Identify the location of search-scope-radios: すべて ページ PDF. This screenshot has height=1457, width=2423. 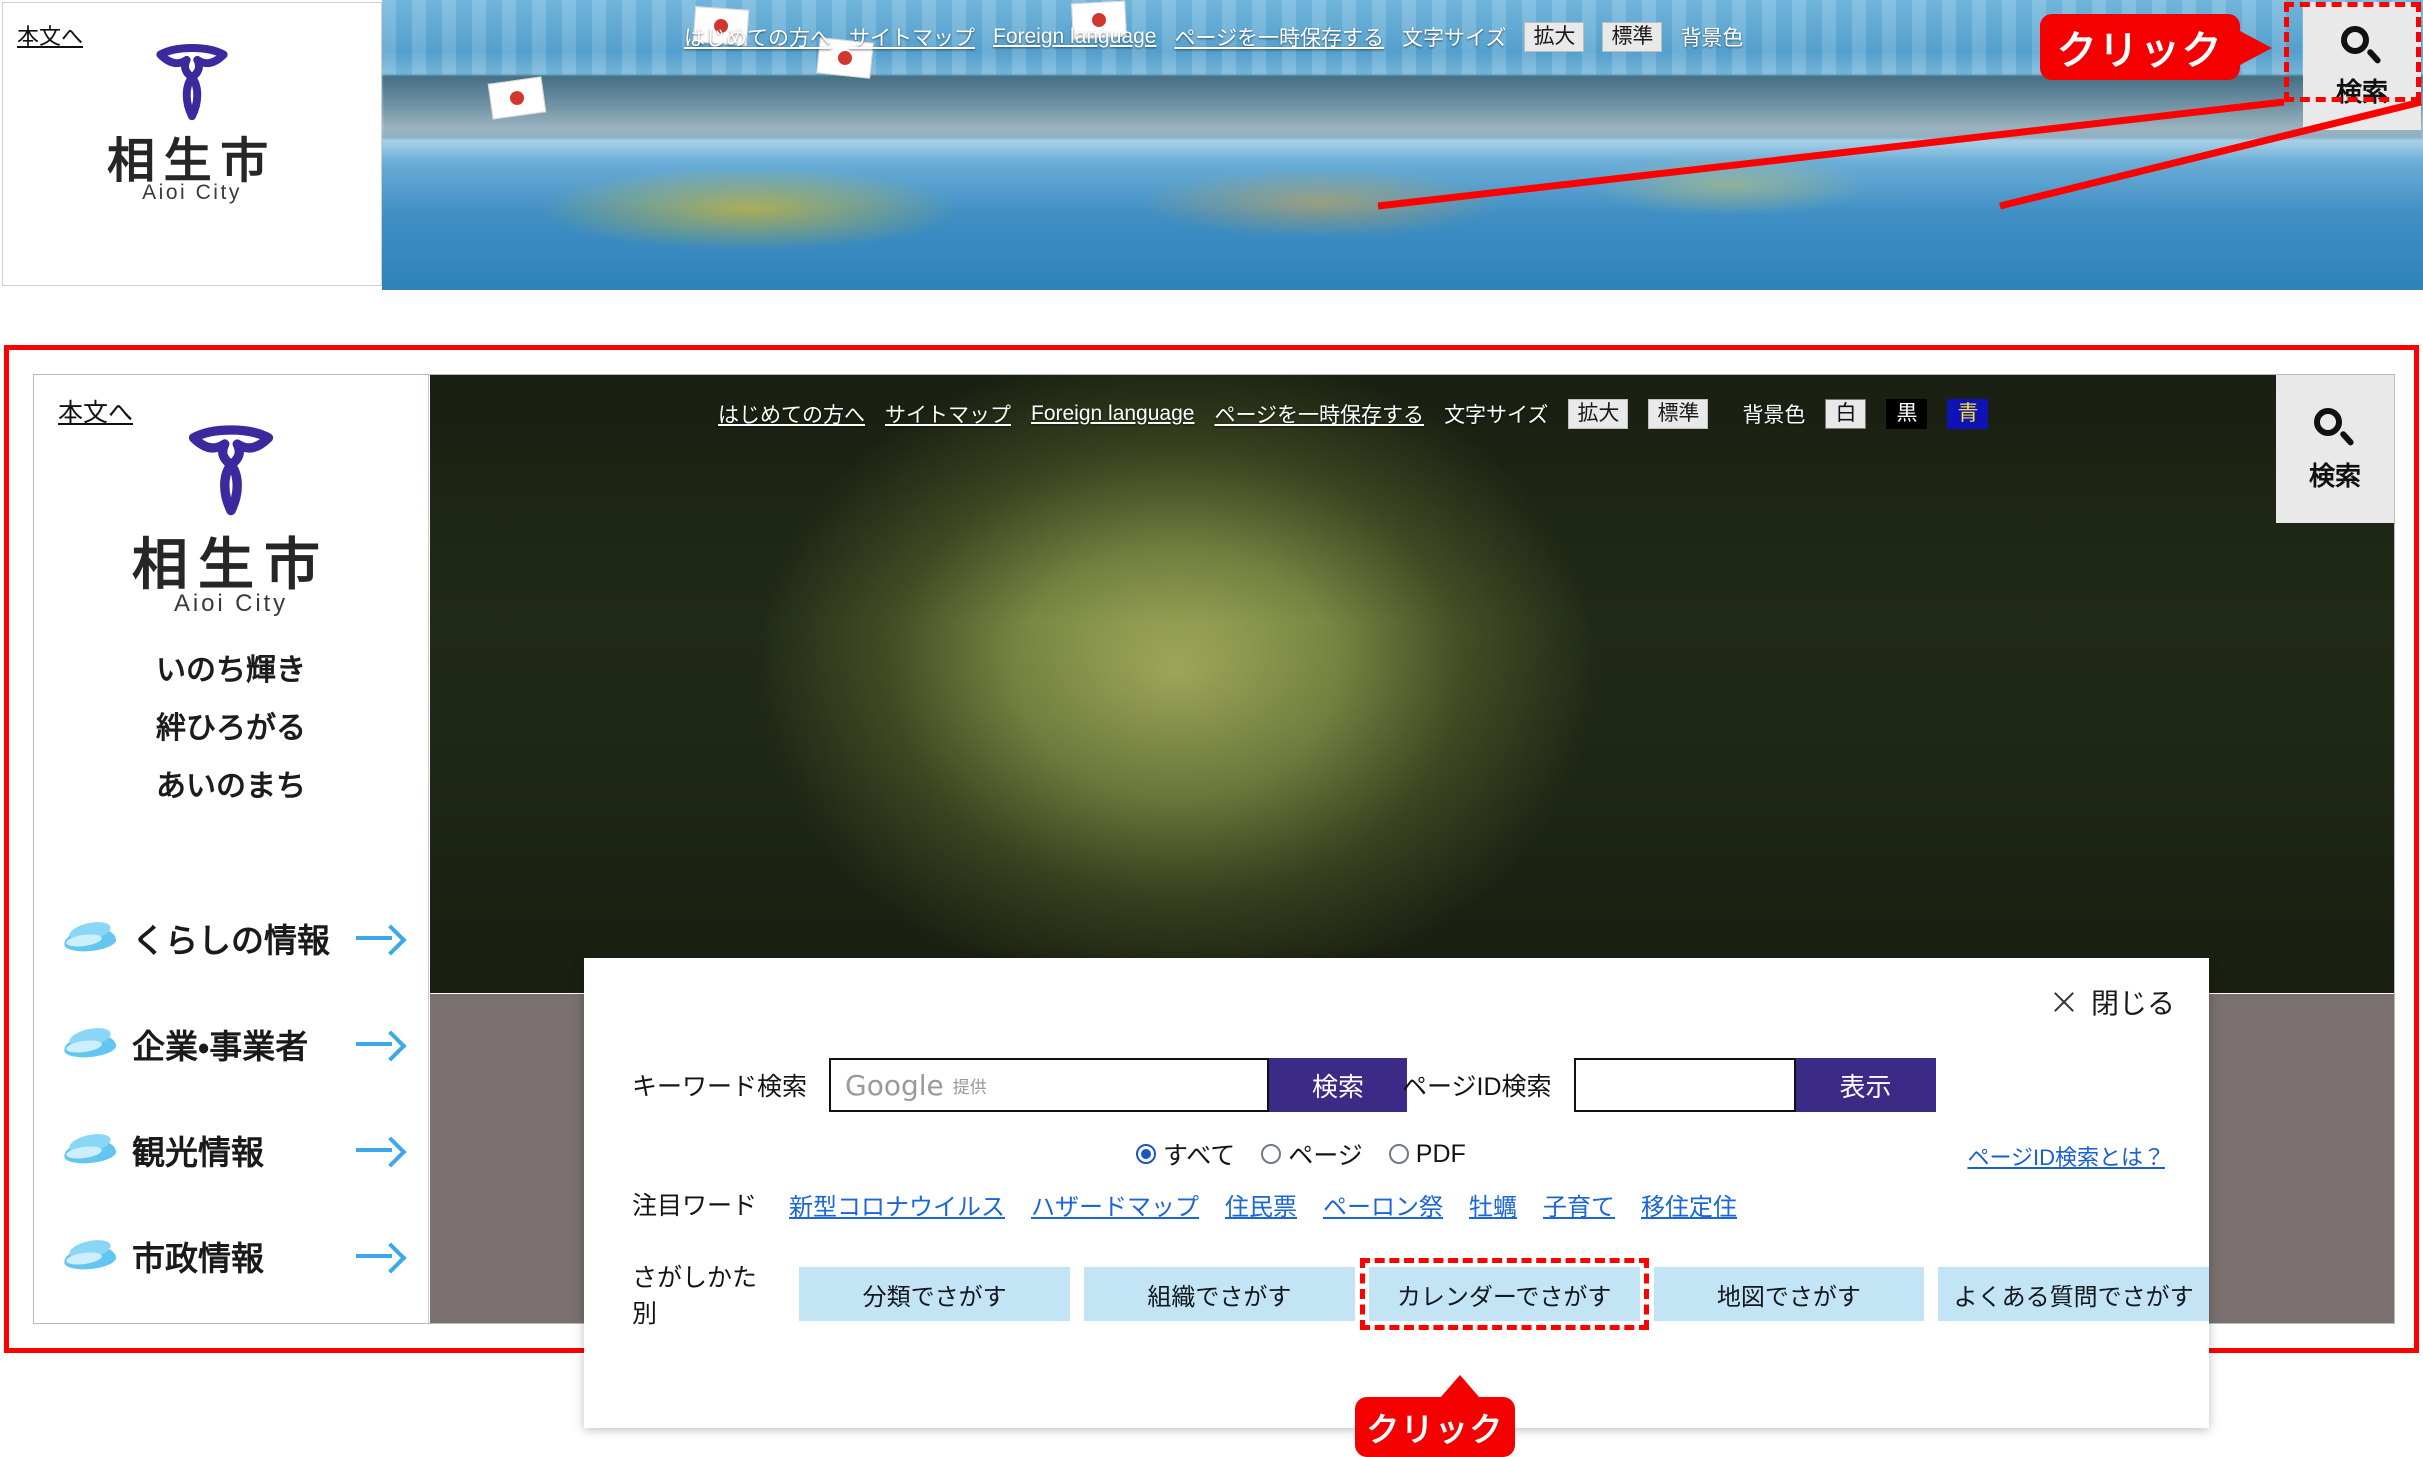
(1301, 1154).